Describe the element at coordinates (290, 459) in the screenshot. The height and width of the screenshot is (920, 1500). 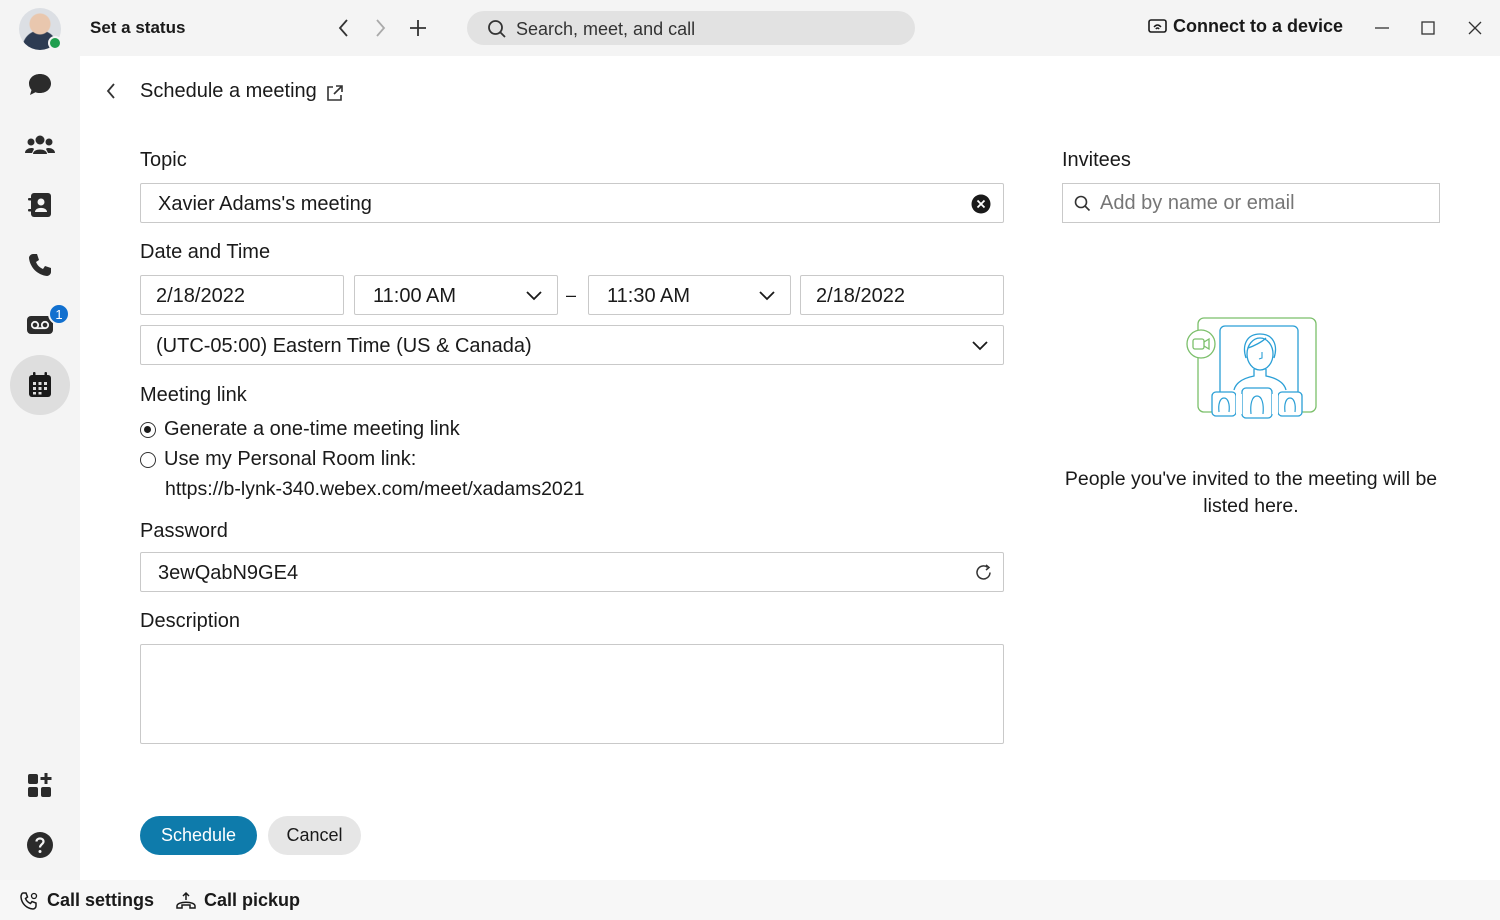
I see `personal-room-label: Use my Personal Room link:` at that location.